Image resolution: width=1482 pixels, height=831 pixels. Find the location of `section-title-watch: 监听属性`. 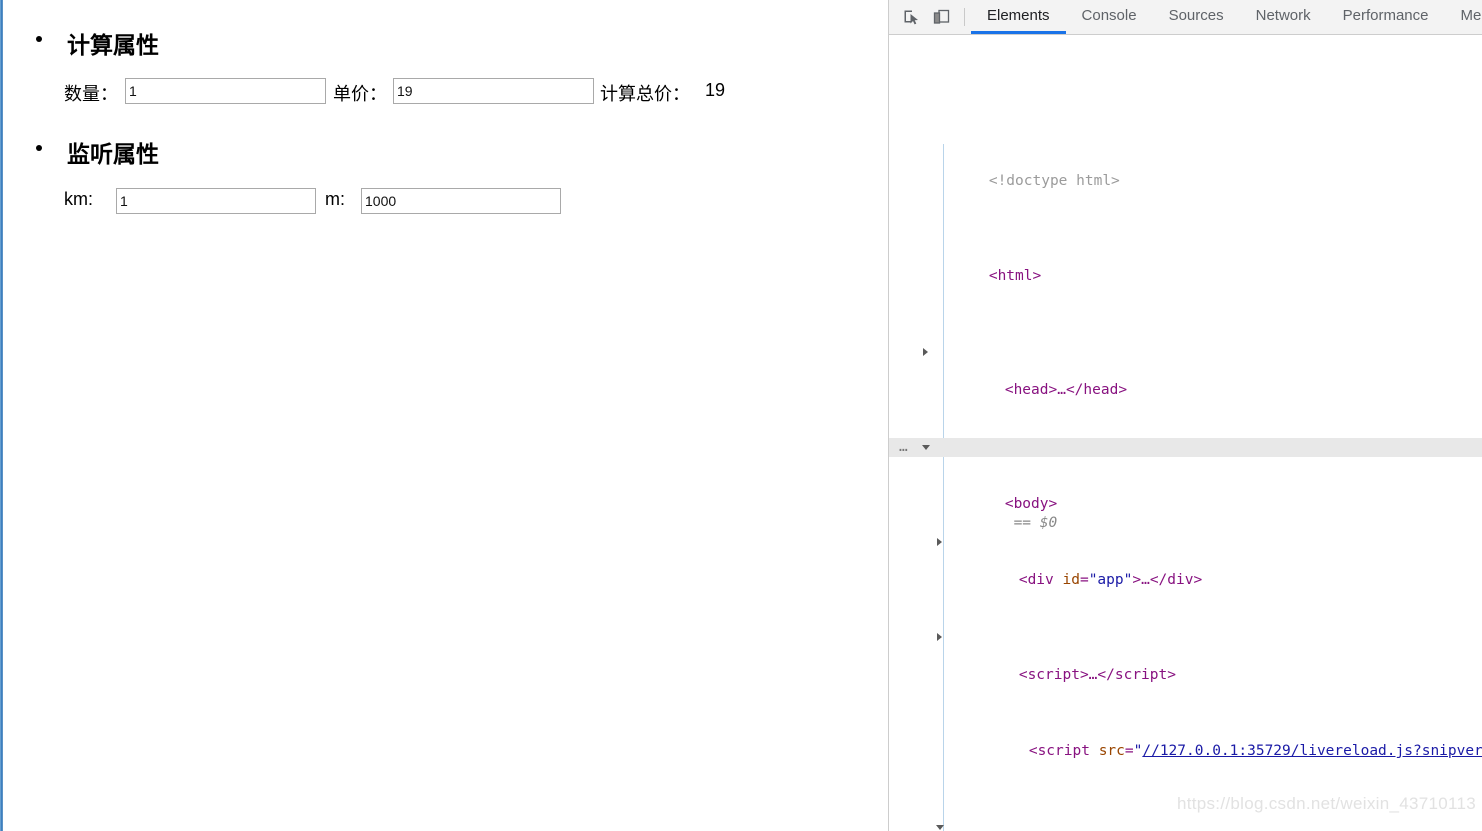

section-title-watch: 监听属性 is located at coordinates (113, 154).